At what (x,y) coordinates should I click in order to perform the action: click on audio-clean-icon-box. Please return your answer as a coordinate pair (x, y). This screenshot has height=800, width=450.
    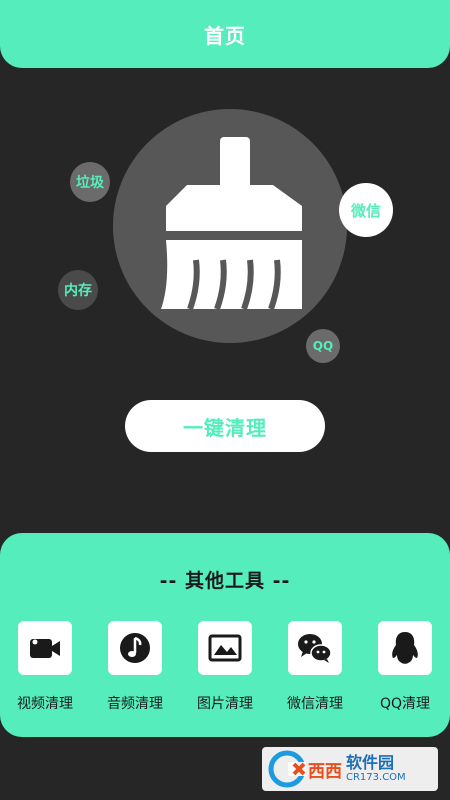
    Looking at the image, I should click on (135, 648).